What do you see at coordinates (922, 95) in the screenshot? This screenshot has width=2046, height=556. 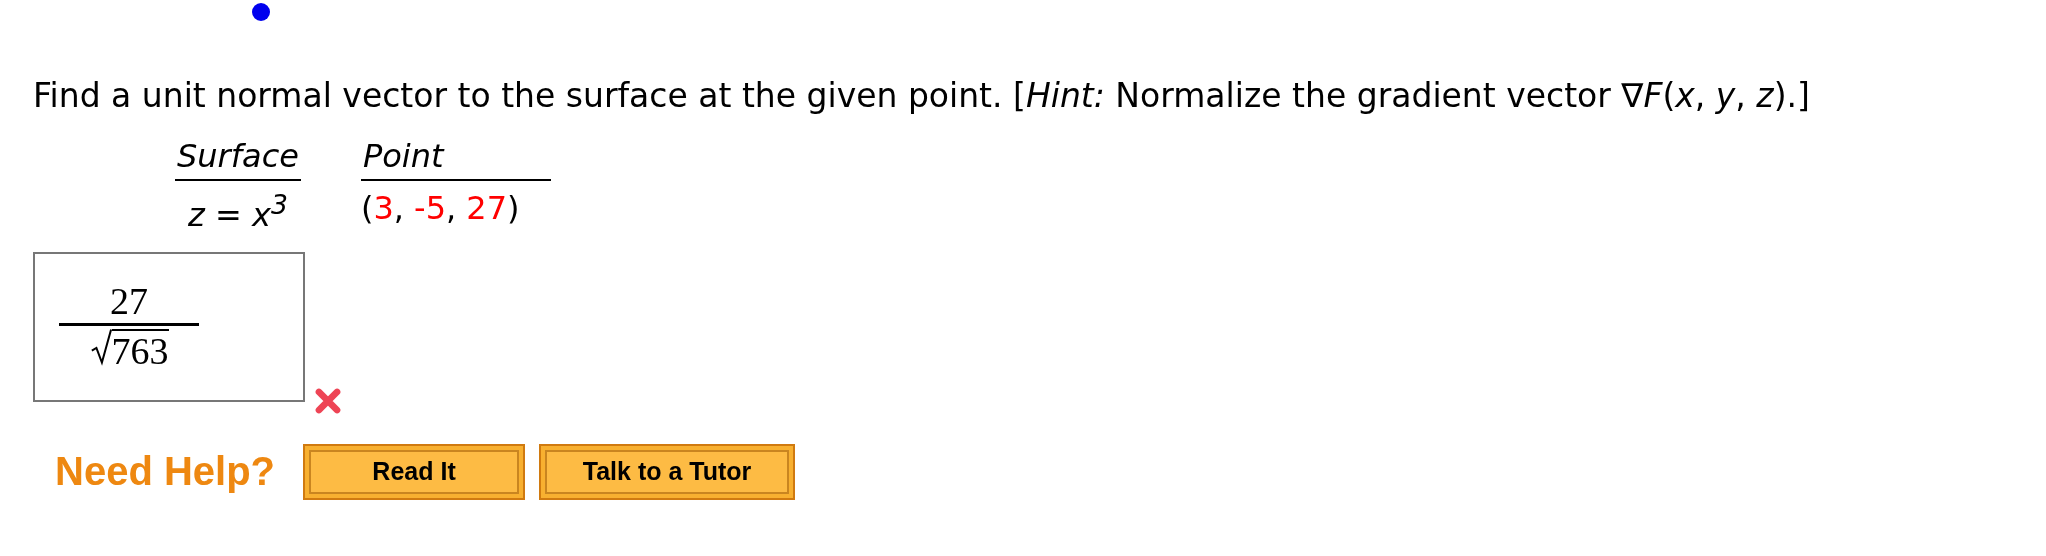 I see `question-text: Find a unit normal vector to the surface at the given point. [Hint: Normalize the gradient vector ∇F(x, y, z).]` at bounding box center [922, 95].